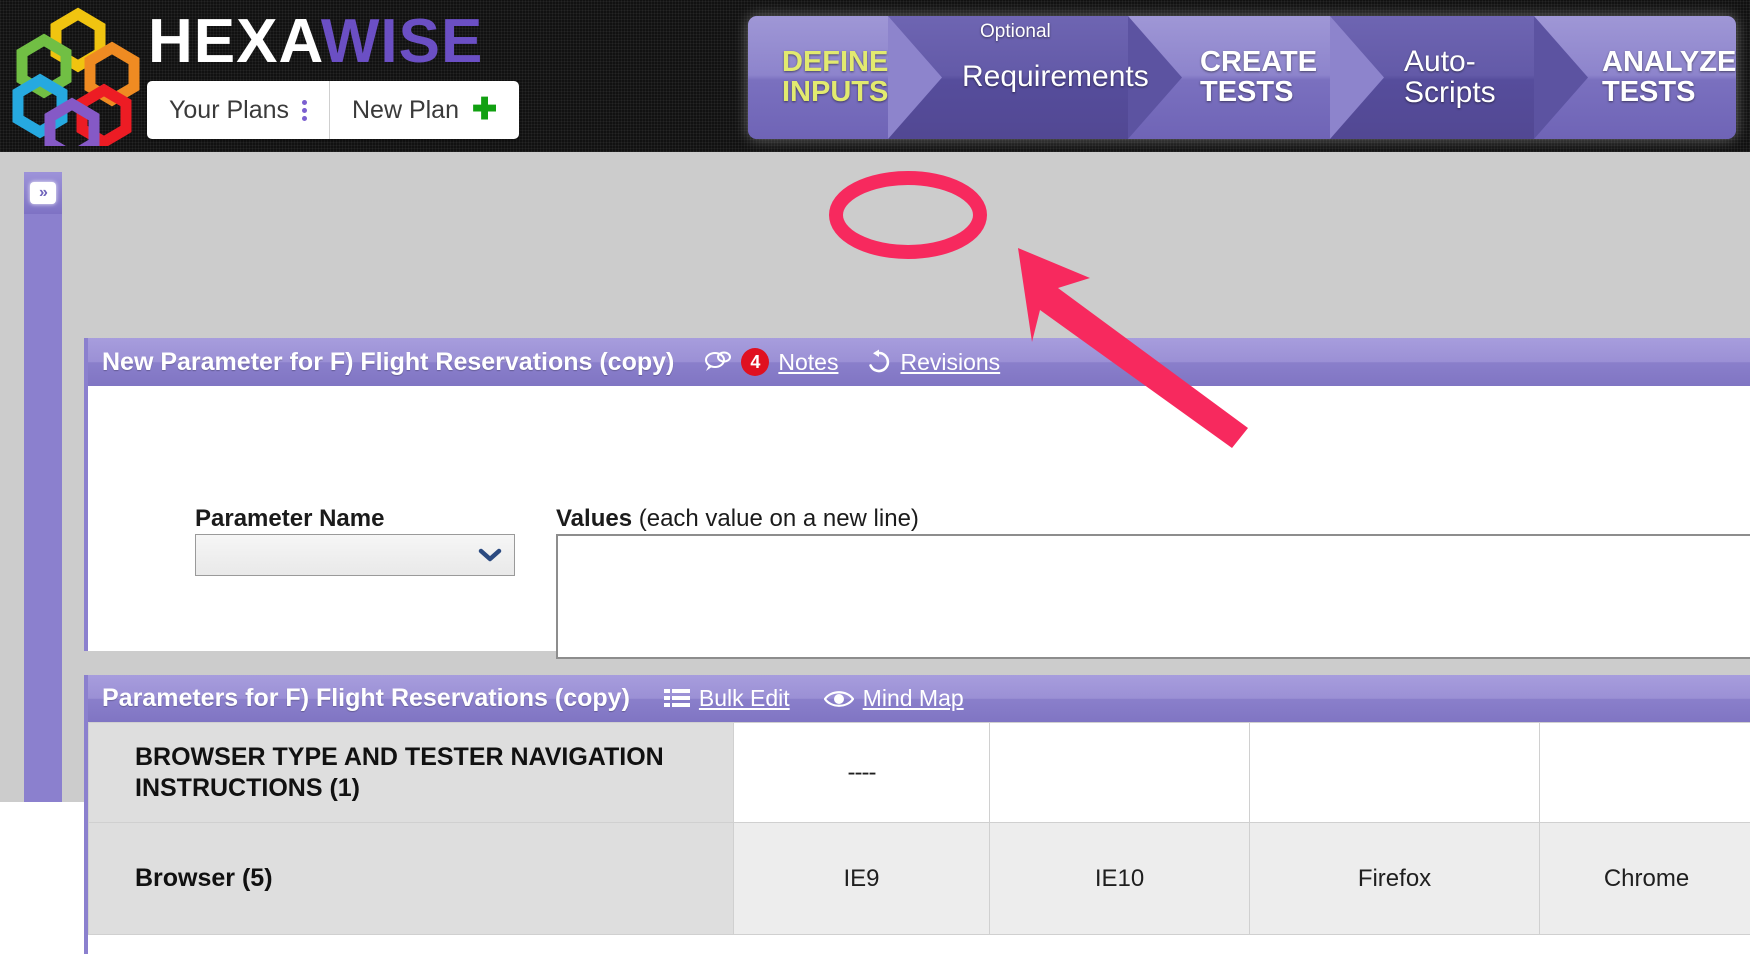 The image size is (1750, 954). I want to click on mind-map-label: Mind Map, so click(913, 698).